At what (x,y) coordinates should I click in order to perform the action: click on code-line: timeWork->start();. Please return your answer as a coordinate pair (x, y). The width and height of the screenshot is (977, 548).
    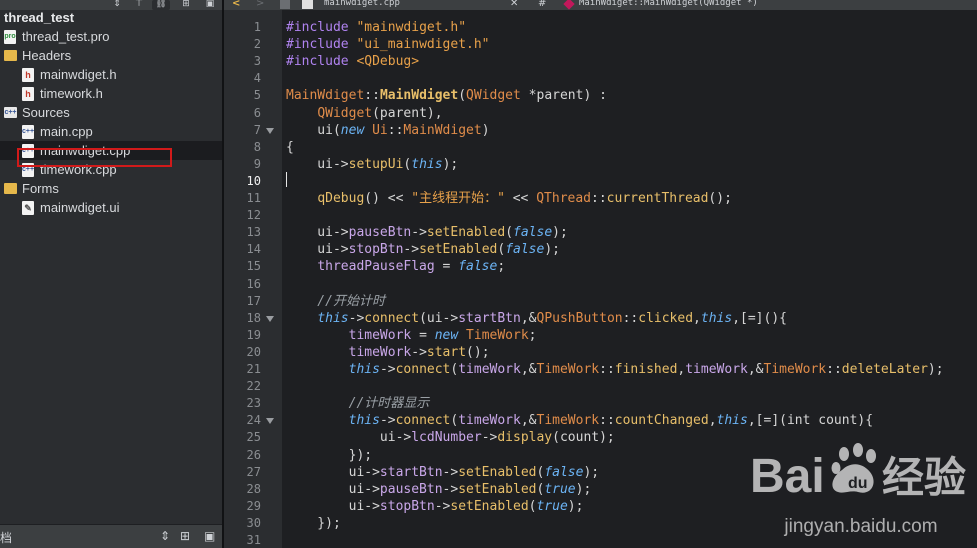
    Looking at the image, I should click on (388, 352).